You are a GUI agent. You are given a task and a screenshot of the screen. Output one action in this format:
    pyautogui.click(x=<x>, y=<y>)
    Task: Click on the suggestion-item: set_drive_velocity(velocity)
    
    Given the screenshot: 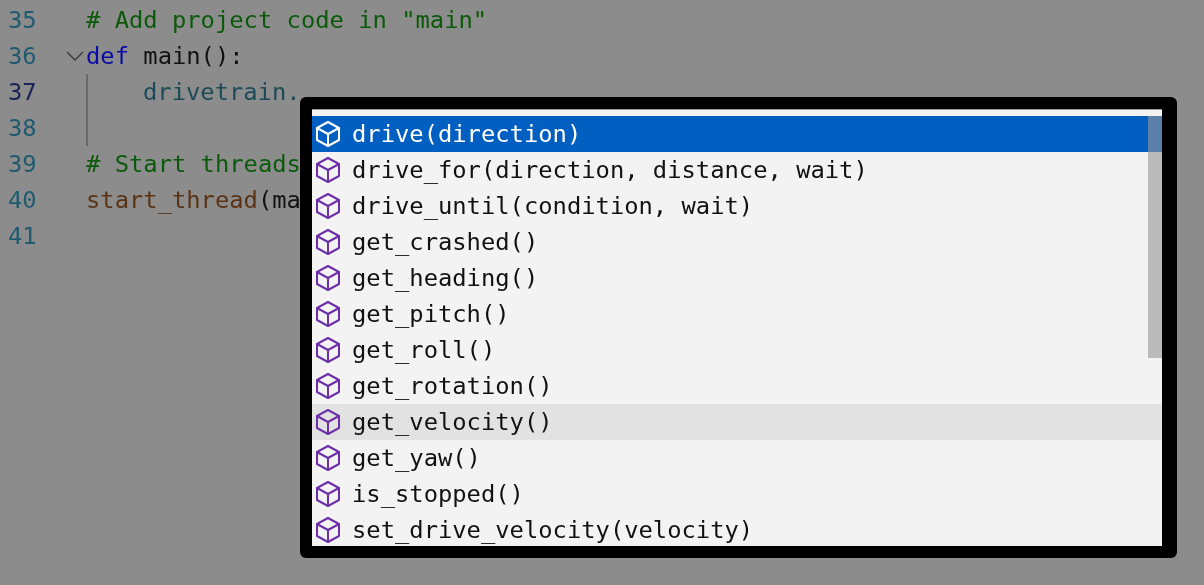 What is the action you would take?
    pyautogui.click(x=737, y=529)
    